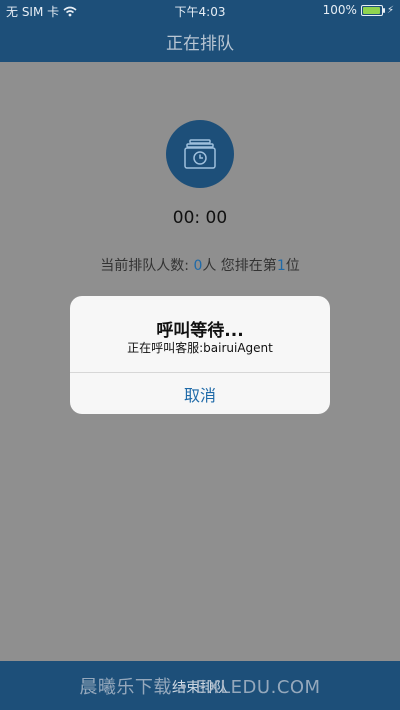 This screenshot has width=400, height=710. I want to click on charging-icon: ⚡, so click(390, 10).